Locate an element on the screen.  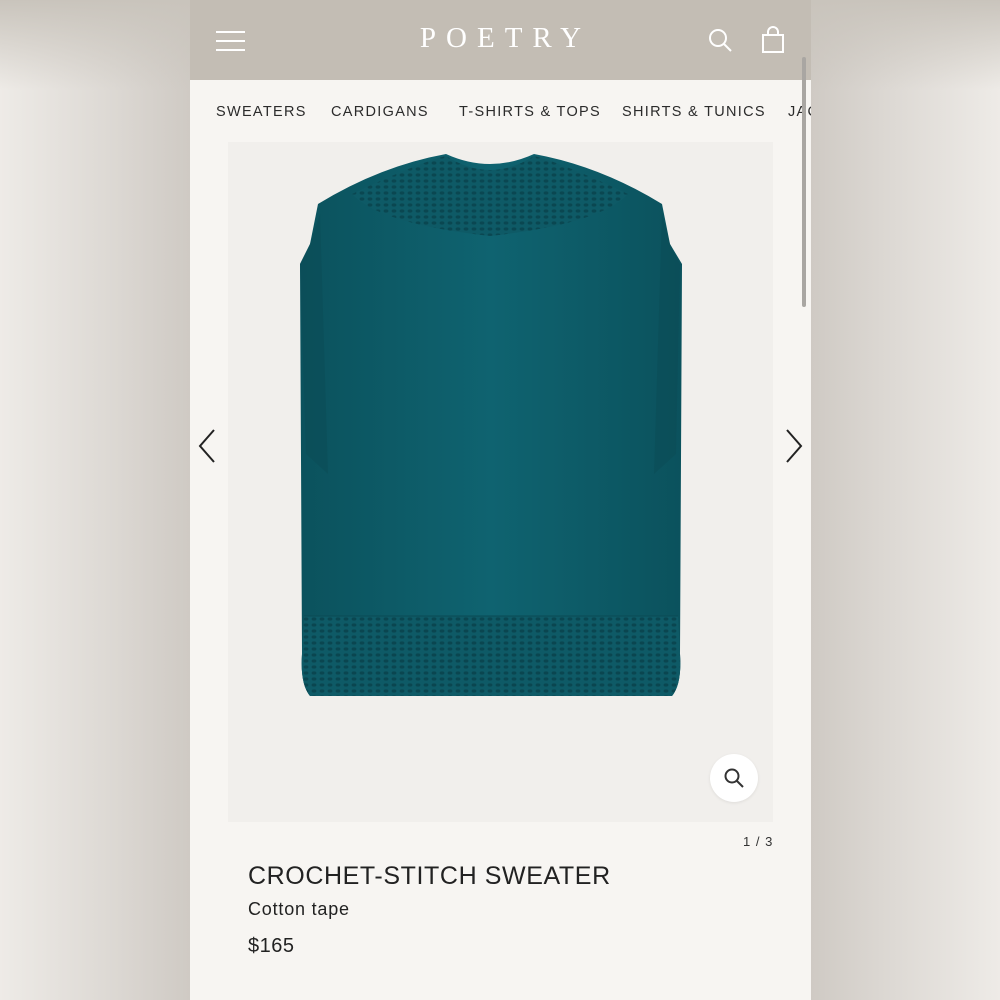
category-sweaters: SWEATERS is located at coordinates (261, 112).